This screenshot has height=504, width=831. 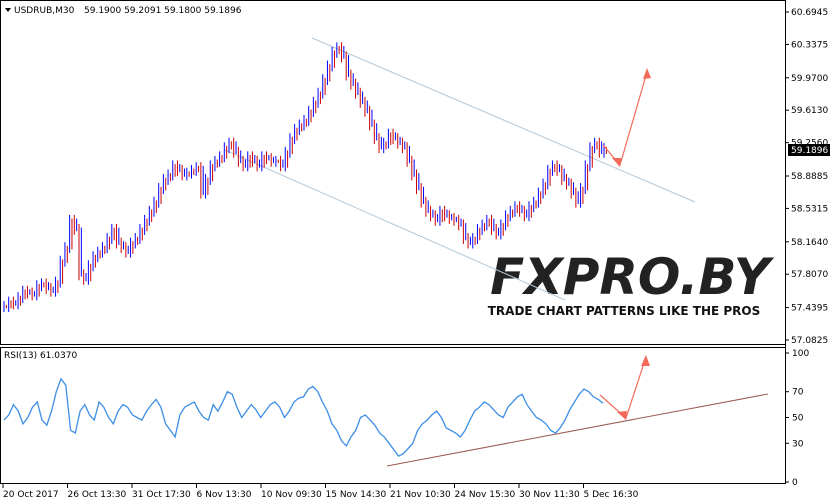 I want to click on watermark-tagline: TRADE CHART PATTERNS LIKE THE PROS, so click(x=624, y=311).